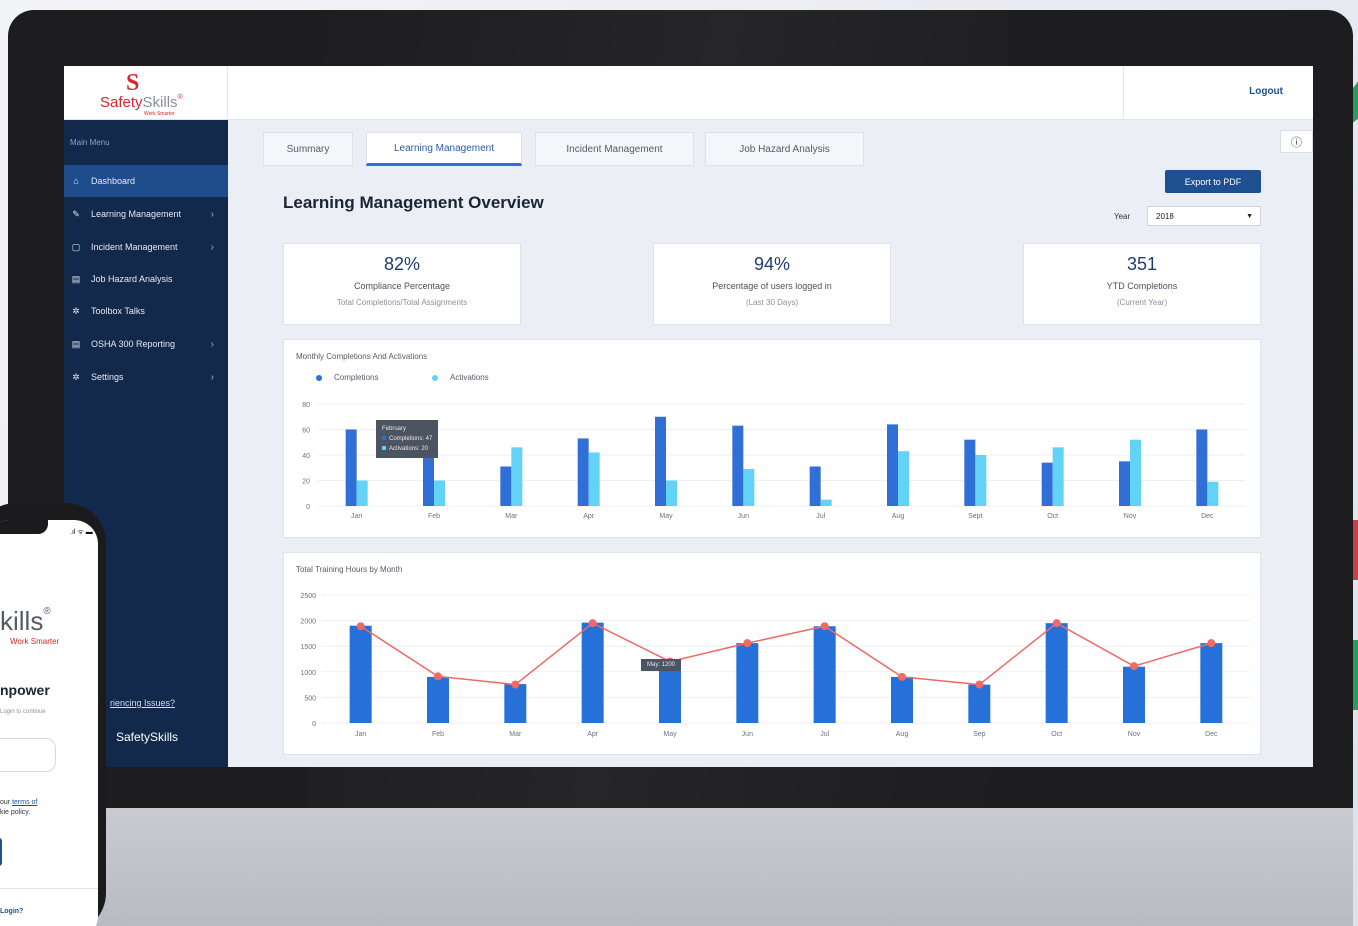 The width and height of the screenshot is (1358, 926). I want to click on year-select: 2018 ▼, so click(1204, 216).